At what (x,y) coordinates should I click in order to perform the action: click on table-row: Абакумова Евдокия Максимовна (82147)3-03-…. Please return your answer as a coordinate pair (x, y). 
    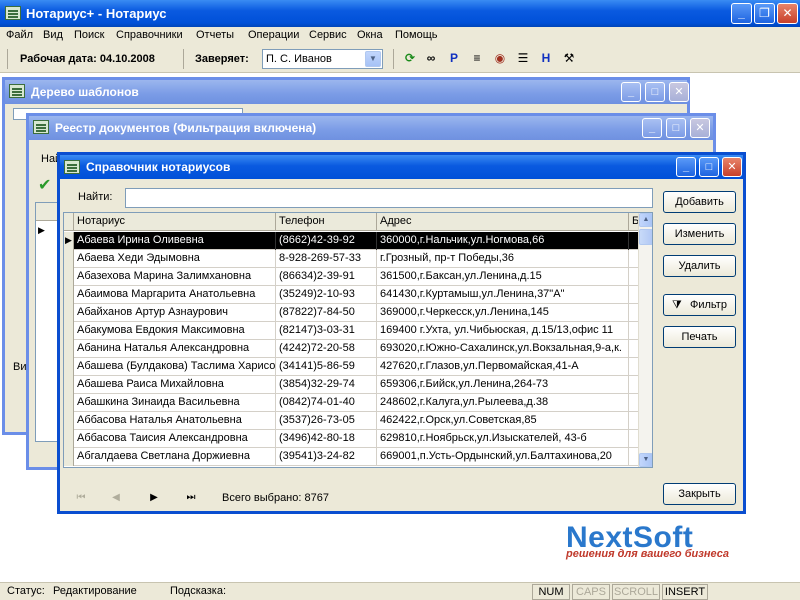
    Looking at the image, I should click on (352, 331).